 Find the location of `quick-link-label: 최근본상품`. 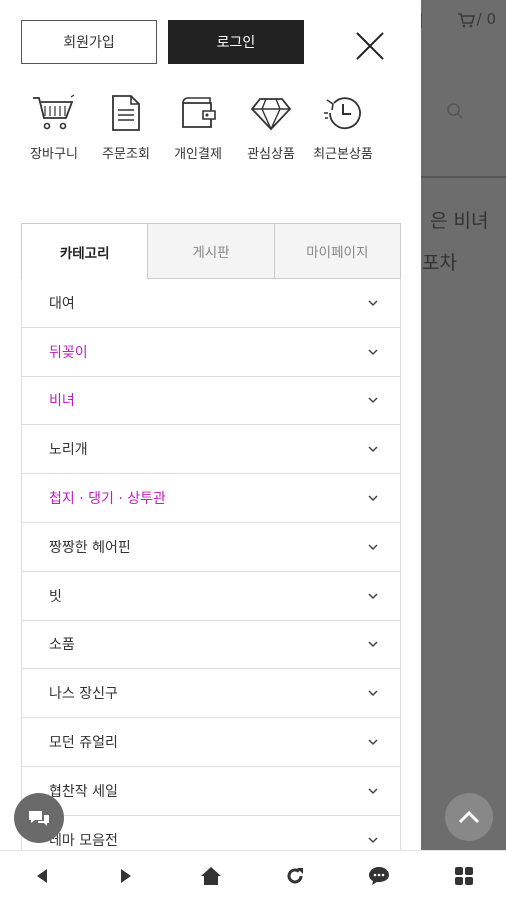

quick-link-label: 최근본상품 is located at coordinates (343, 154).